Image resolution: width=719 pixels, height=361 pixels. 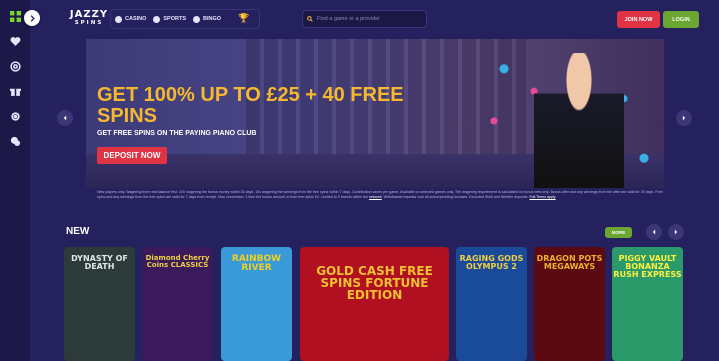 I want to click on section-title-new: NEW, so click(x=78, y=231).